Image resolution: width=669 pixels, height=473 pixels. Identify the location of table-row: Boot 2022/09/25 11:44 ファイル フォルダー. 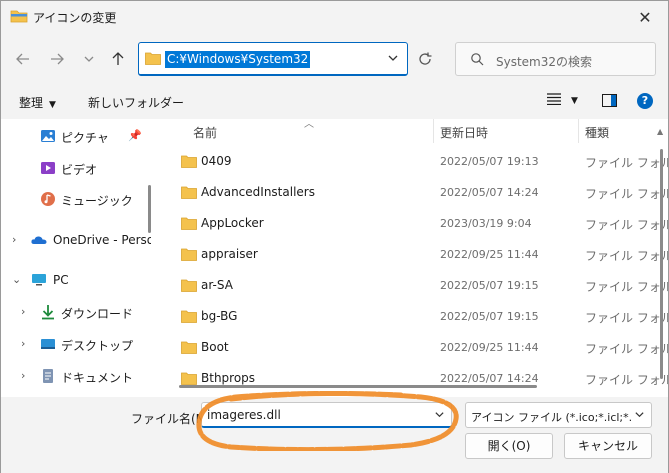
(414, 347).